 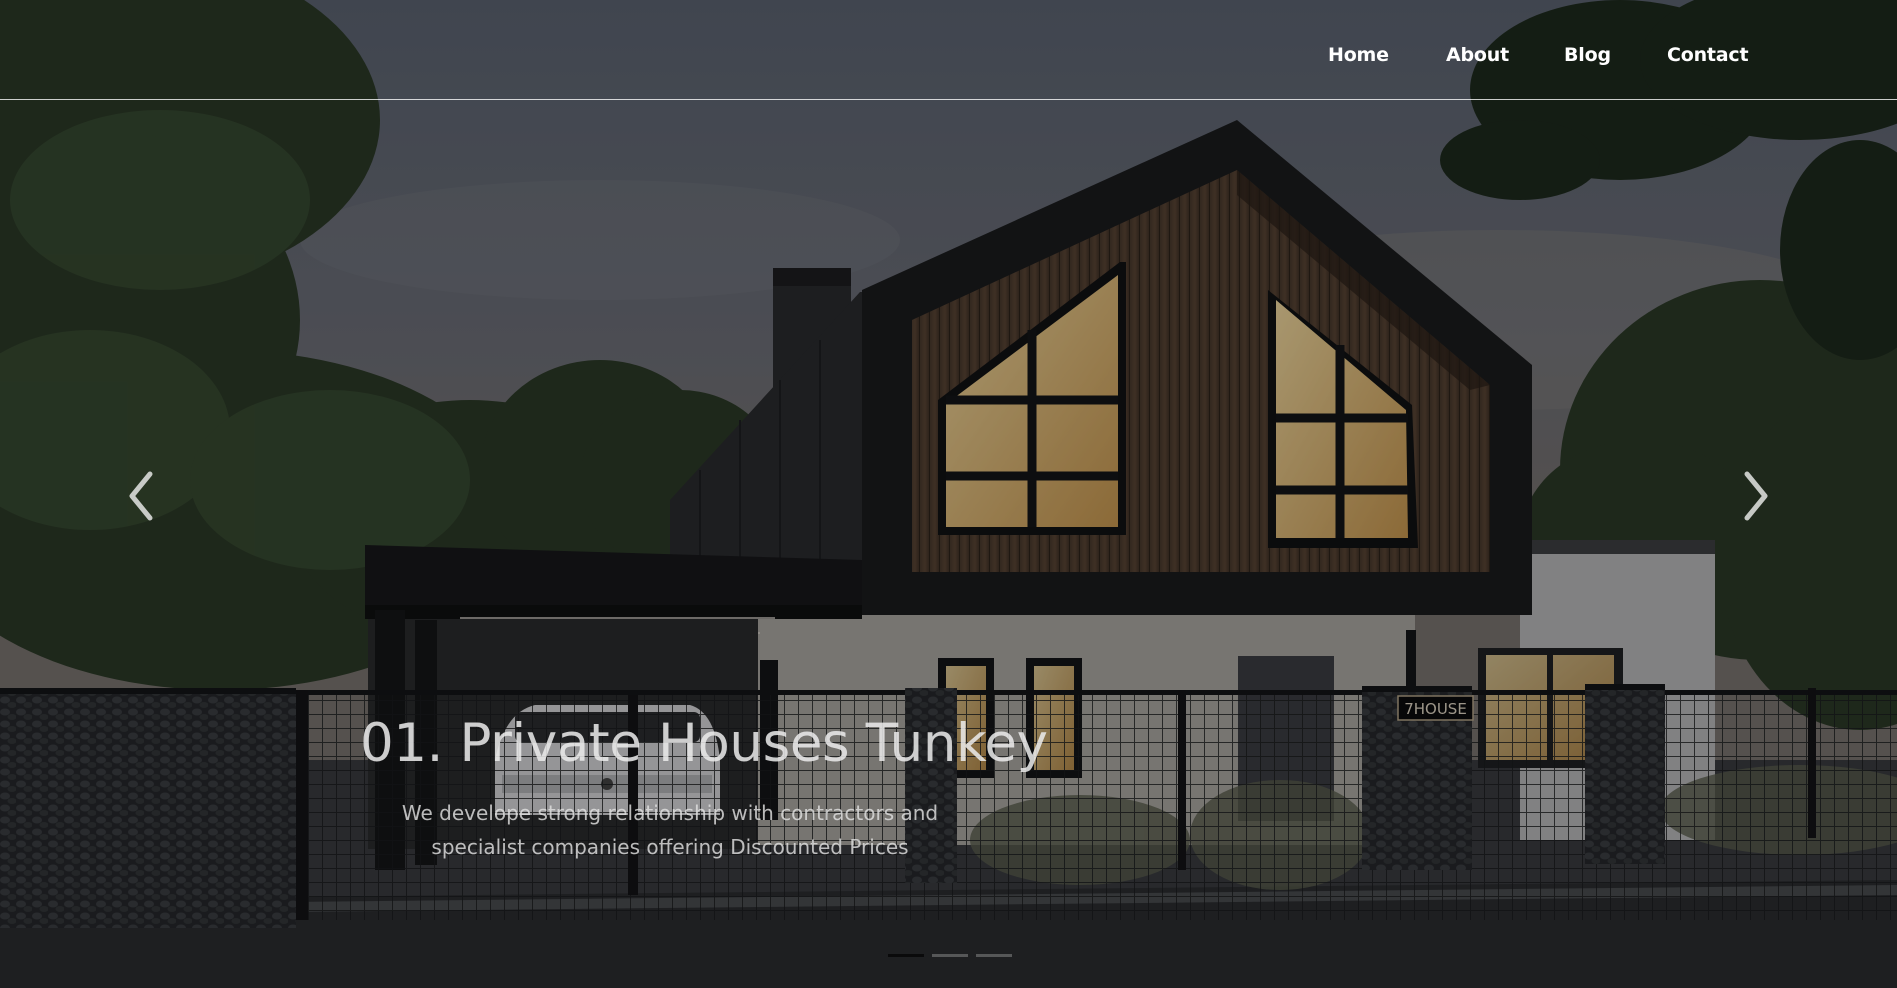 What do you see at coordinates (1505, 55) in the screenshot?
I see `nav-about-link: About` at bounding box center [1505, 55].